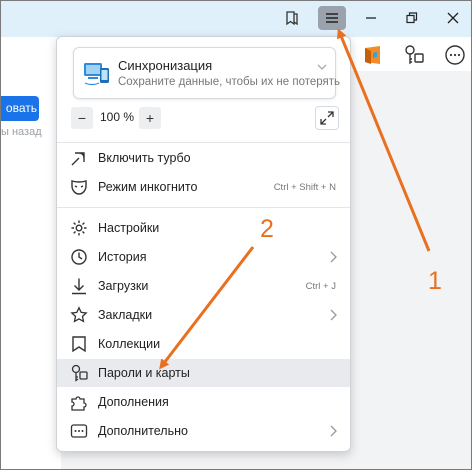 The image size is (474, 472). I want to click on more-options-icon, so click(79, 431).